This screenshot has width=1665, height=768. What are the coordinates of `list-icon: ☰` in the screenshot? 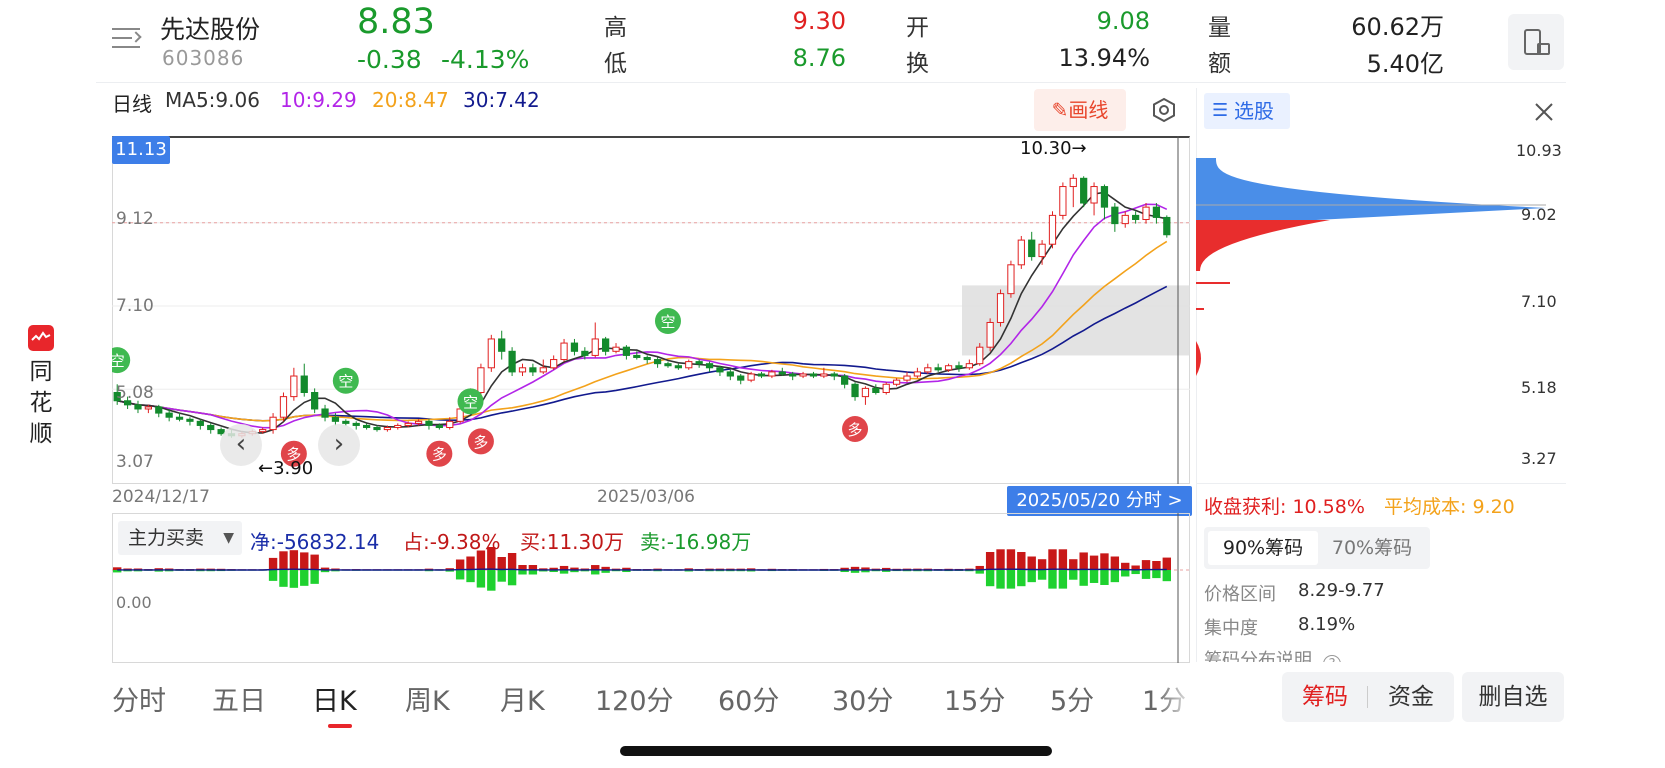 It's located at (1220, 110).